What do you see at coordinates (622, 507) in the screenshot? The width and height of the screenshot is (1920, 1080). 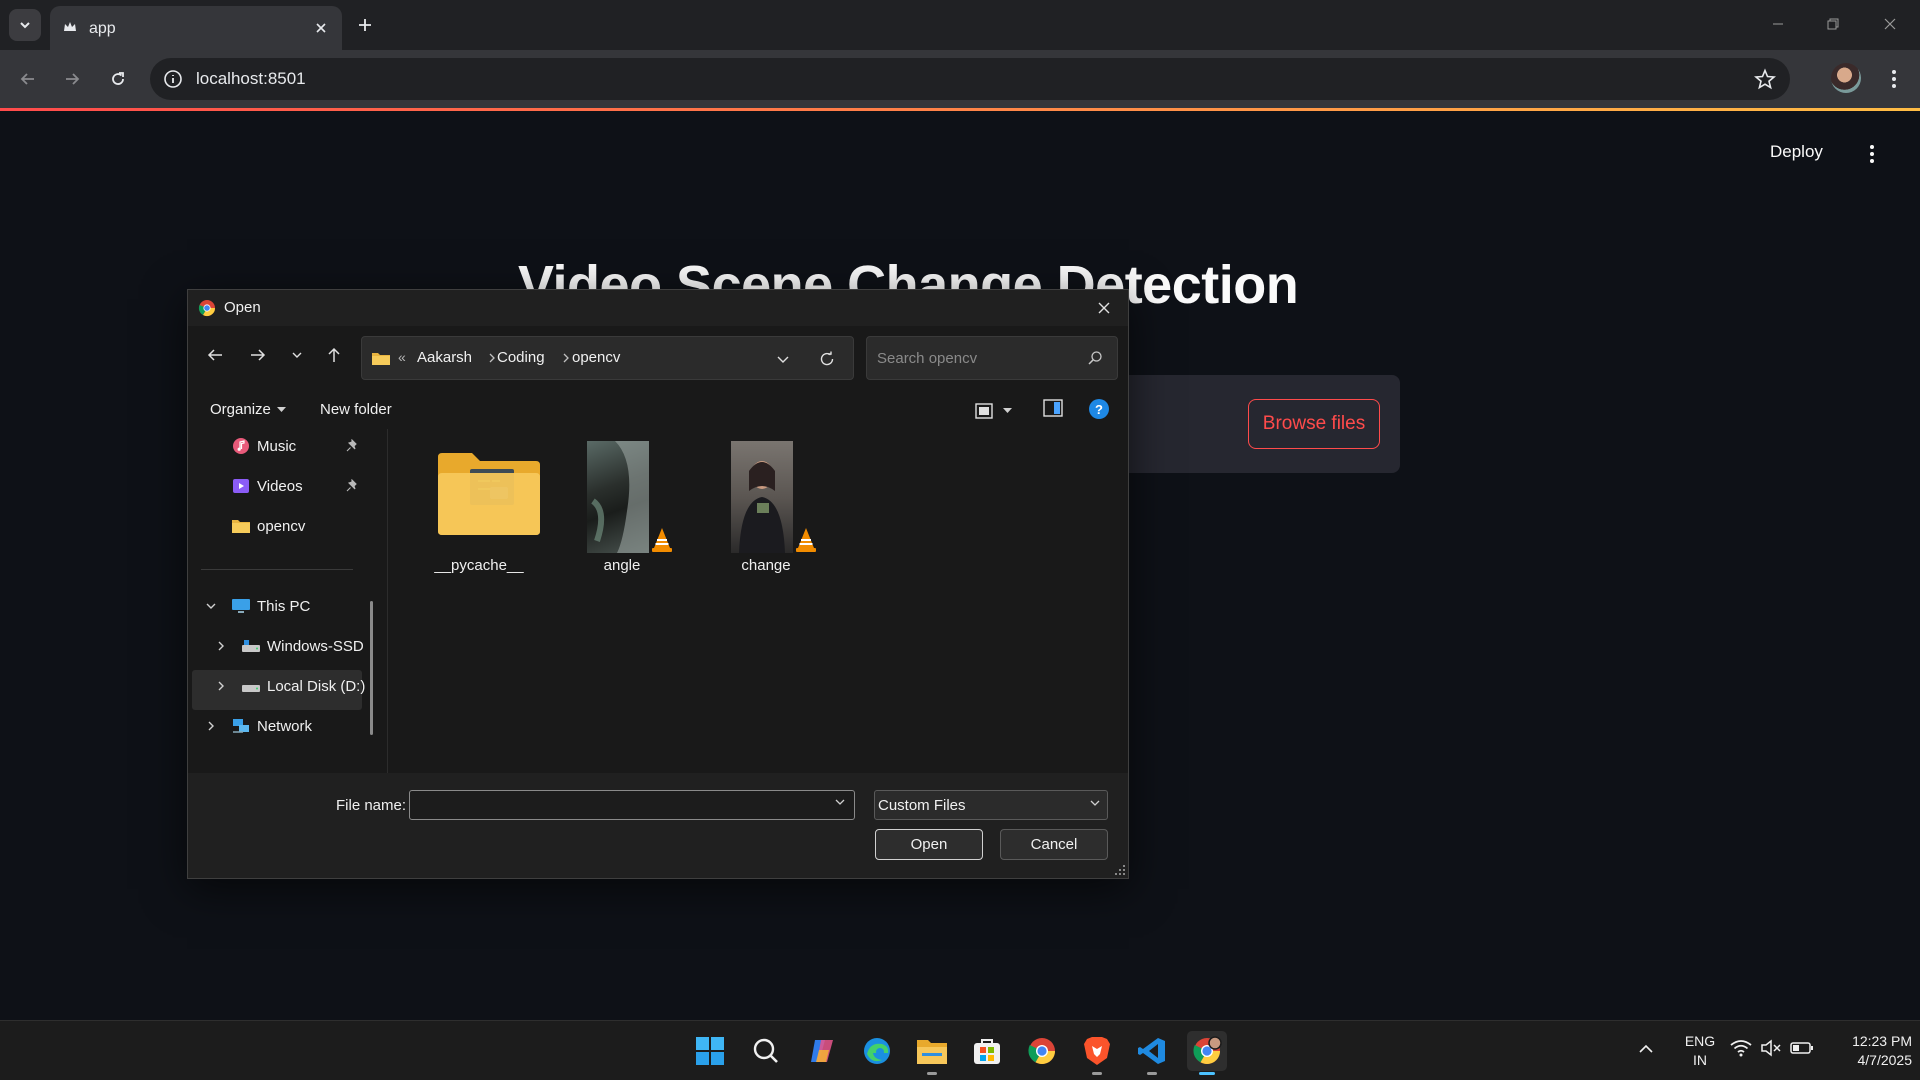 I see `file-item-angle: angle` at bounding box center [622, 507].